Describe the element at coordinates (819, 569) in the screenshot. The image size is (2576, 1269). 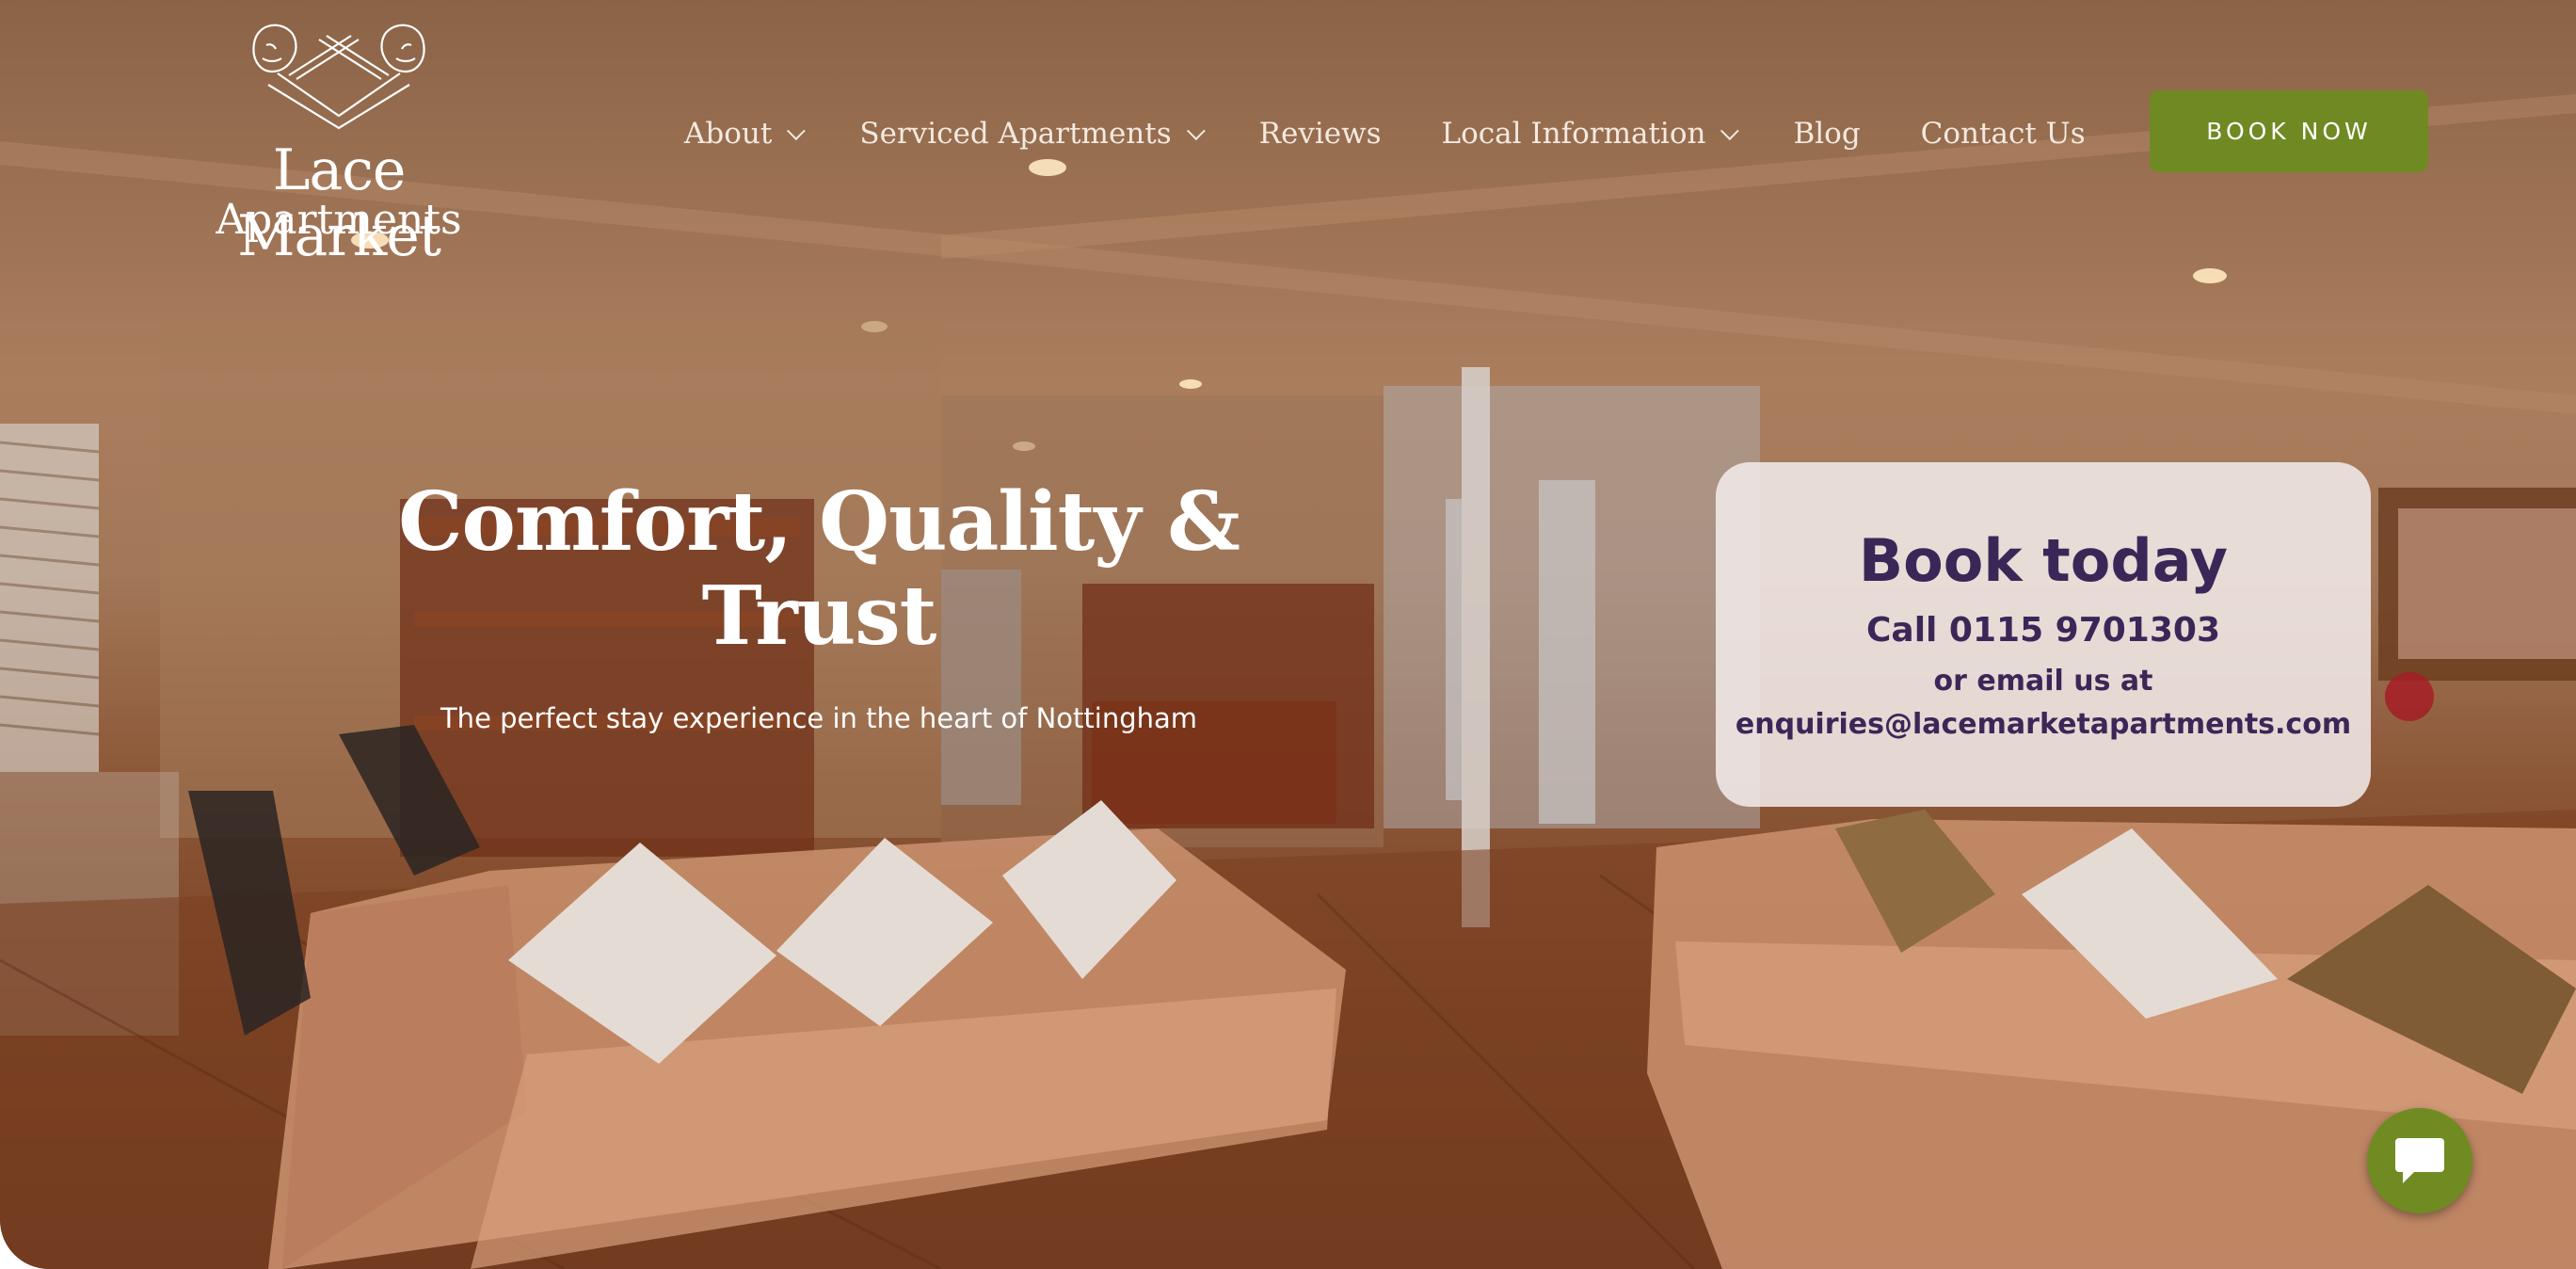
I see `hero-headline: Comfort, Quality & Trust` at that location.